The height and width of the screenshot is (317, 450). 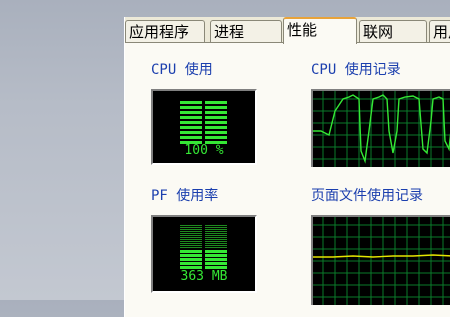 What do you see at coordinates (185, 196) in the screenshot?
I see `pf-usage-title: PF 使用率` at bounding box center [185, 196].